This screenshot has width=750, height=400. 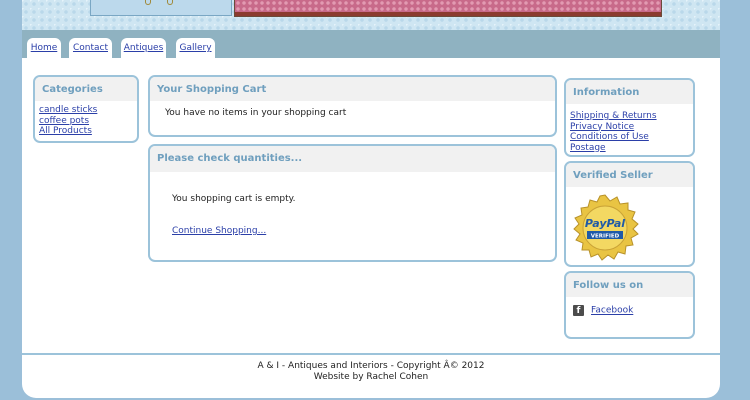 What do you see at coordinates (86, 89) in the screenshot?
I see `categories-title: Categories` at bounding box center [86, 89].